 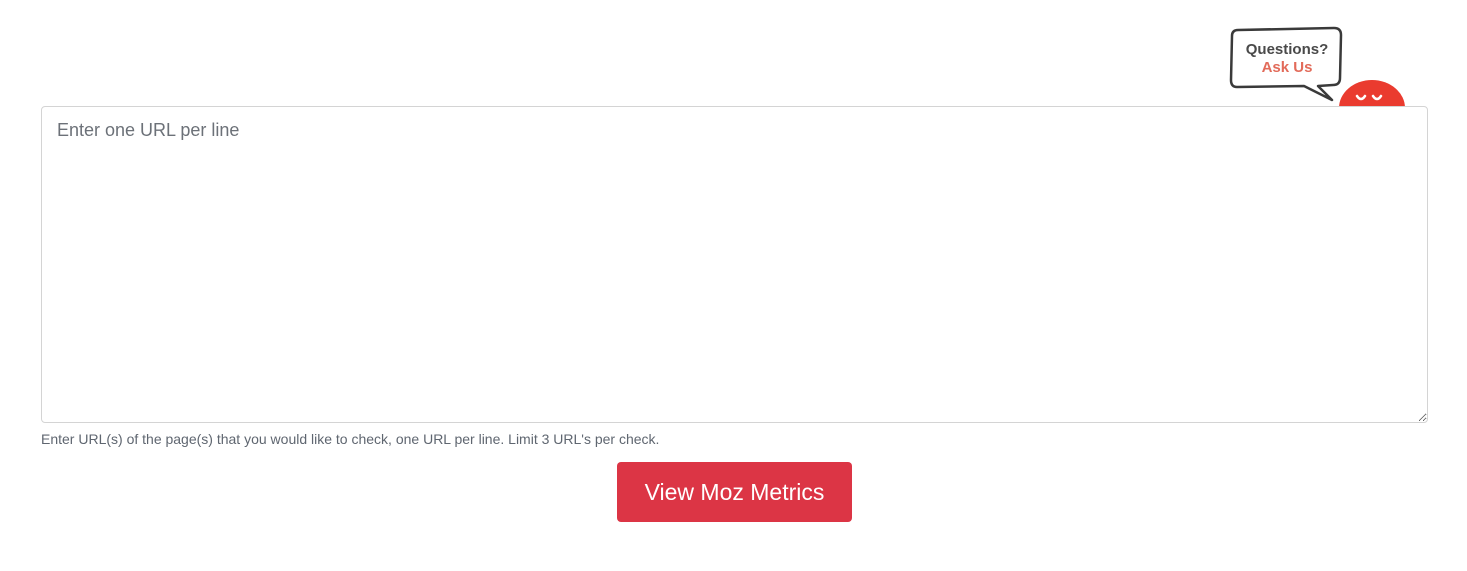 I want to click on ask-widget-subtitle: Ask Us, so click(x=1287, y=67).